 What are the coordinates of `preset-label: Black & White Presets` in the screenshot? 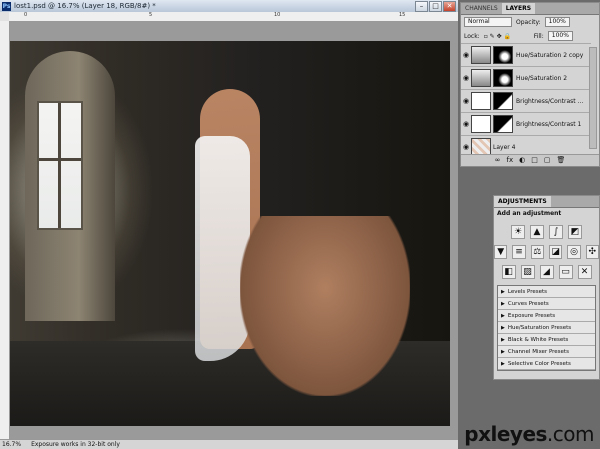 It's located at (538, 339).